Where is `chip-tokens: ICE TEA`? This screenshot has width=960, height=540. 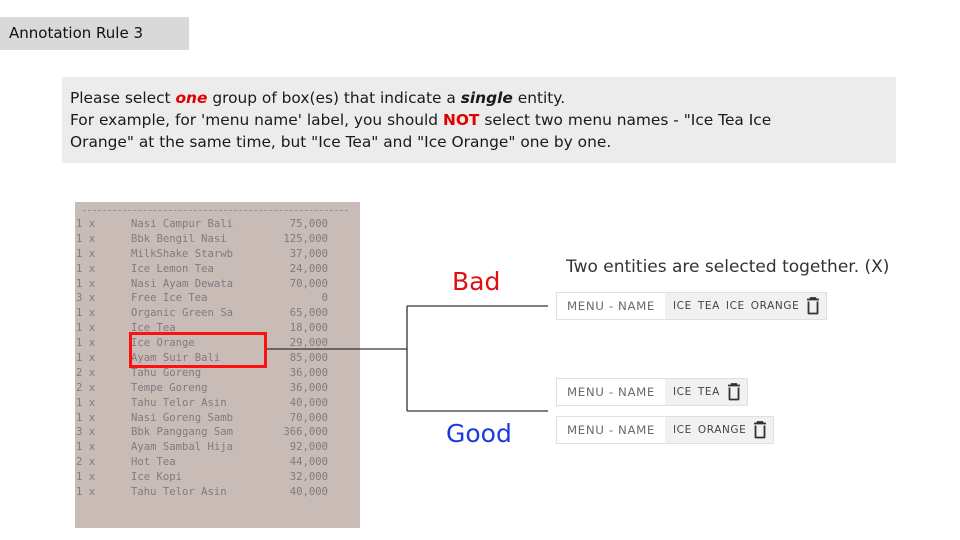 chip-tokens: ICE TEA is located at coordinates (705, 392).